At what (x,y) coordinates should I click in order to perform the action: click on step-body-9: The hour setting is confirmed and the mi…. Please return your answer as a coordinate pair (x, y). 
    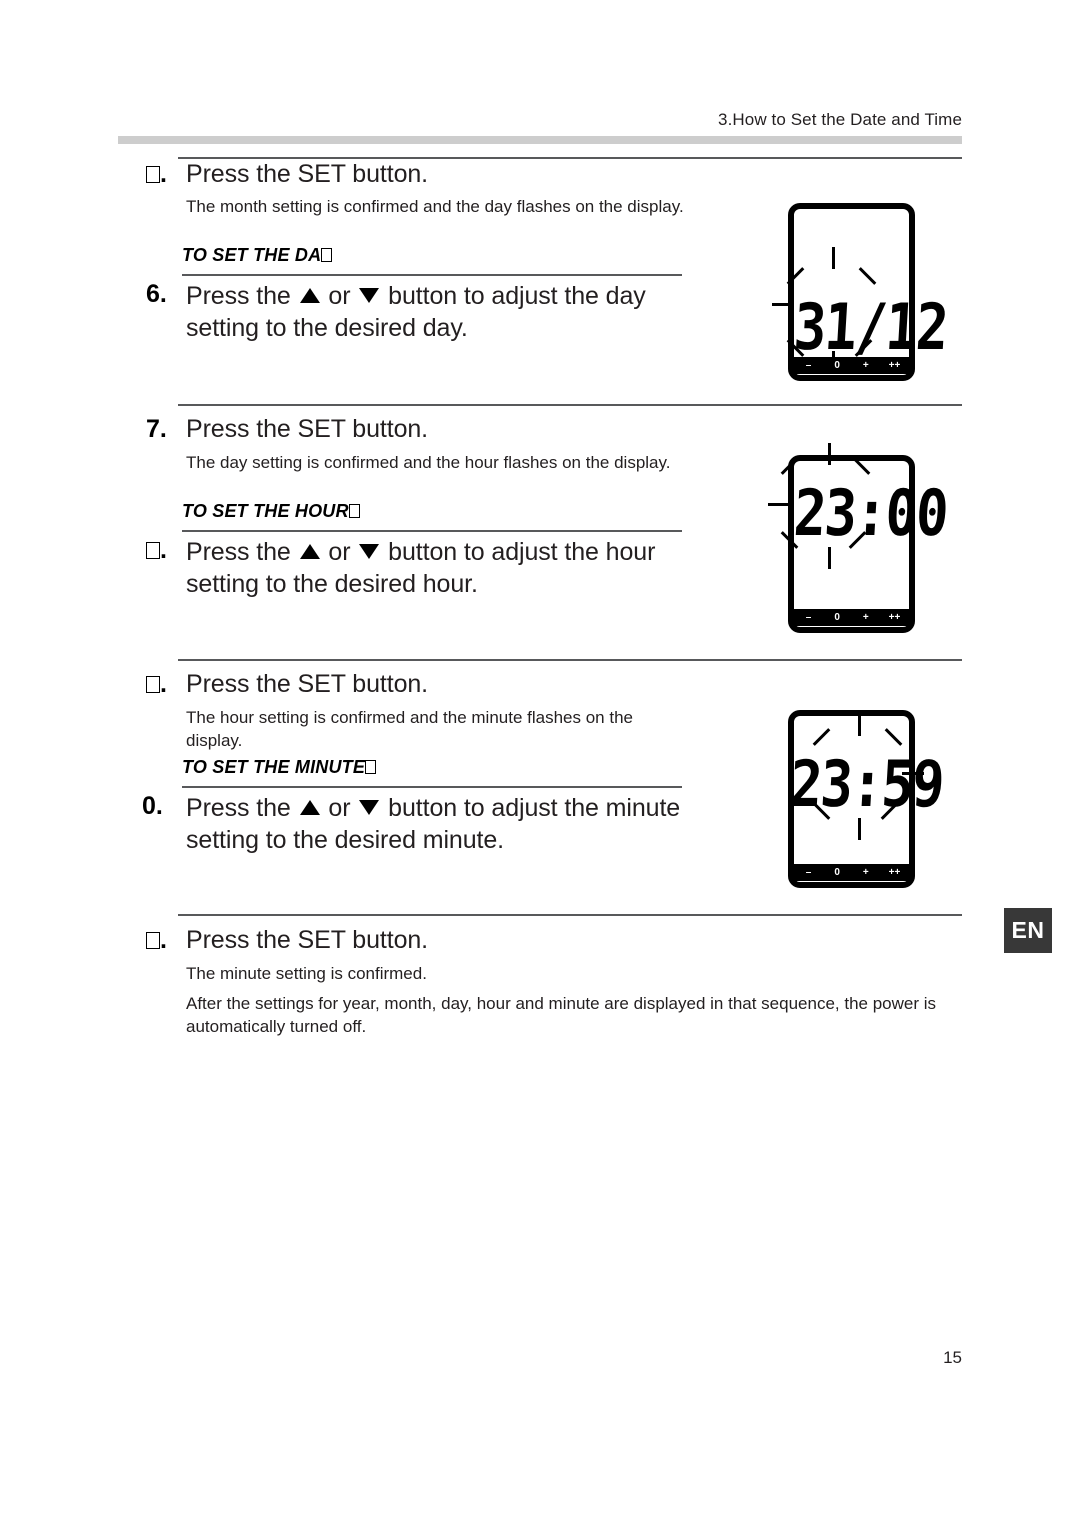
    Looking at the image, I should click on (409, 729).